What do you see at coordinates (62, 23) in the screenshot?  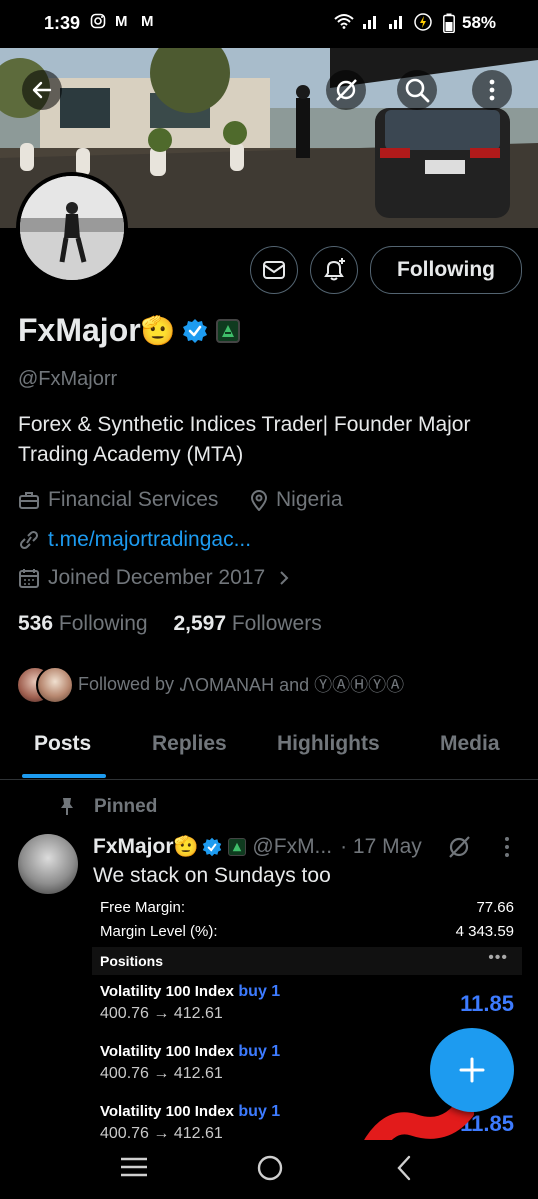 I see `status-time: 1:39` at bounding box center [62, 23].